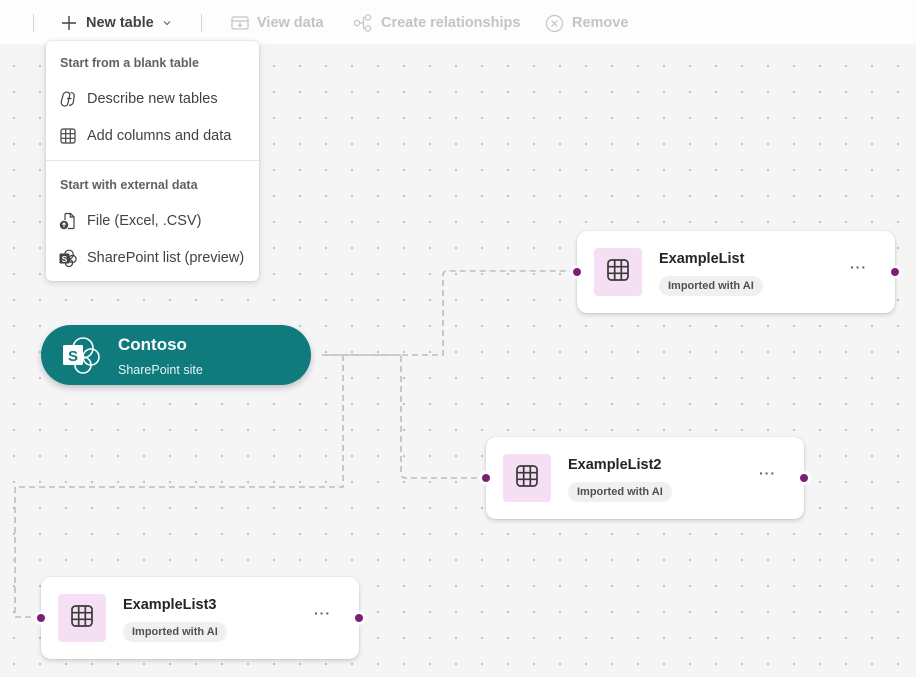  What do you see at coordinates (129, 185) in the screenshot?
I see `menu-section-header: Start with external data` at bounding box center [129, 185].